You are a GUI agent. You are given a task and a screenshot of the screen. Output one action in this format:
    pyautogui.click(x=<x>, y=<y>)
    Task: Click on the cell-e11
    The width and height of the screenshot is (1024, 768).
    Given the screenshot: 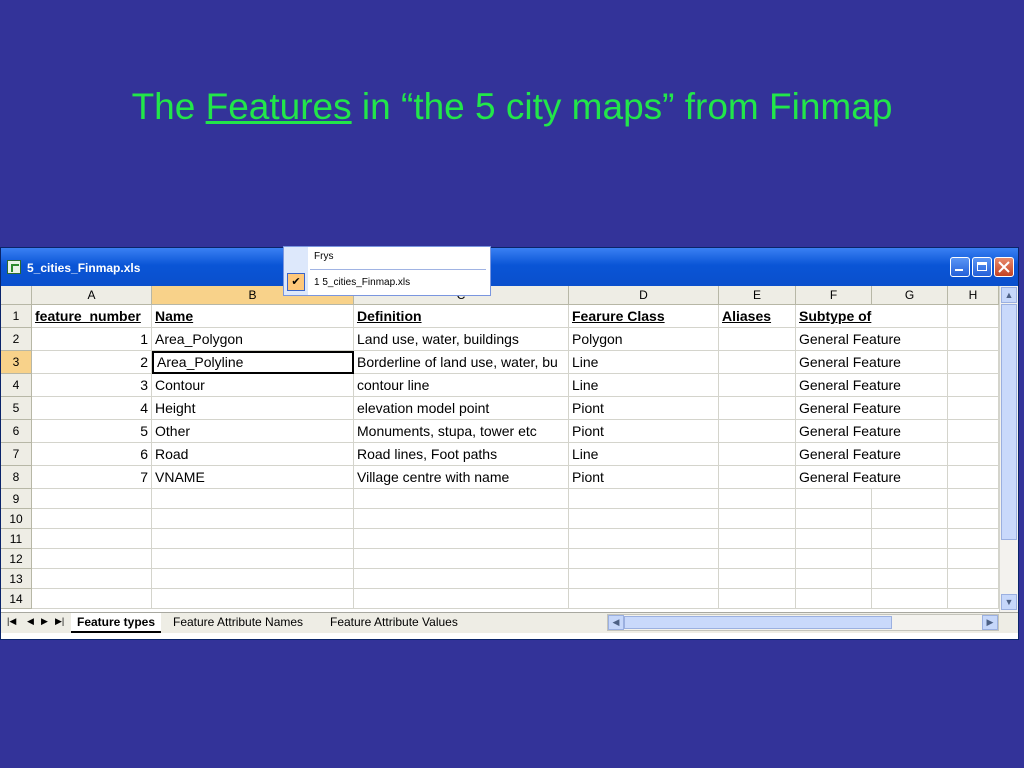 What is the action you would take?
    pyautogui.click(x=757, y=539)
    